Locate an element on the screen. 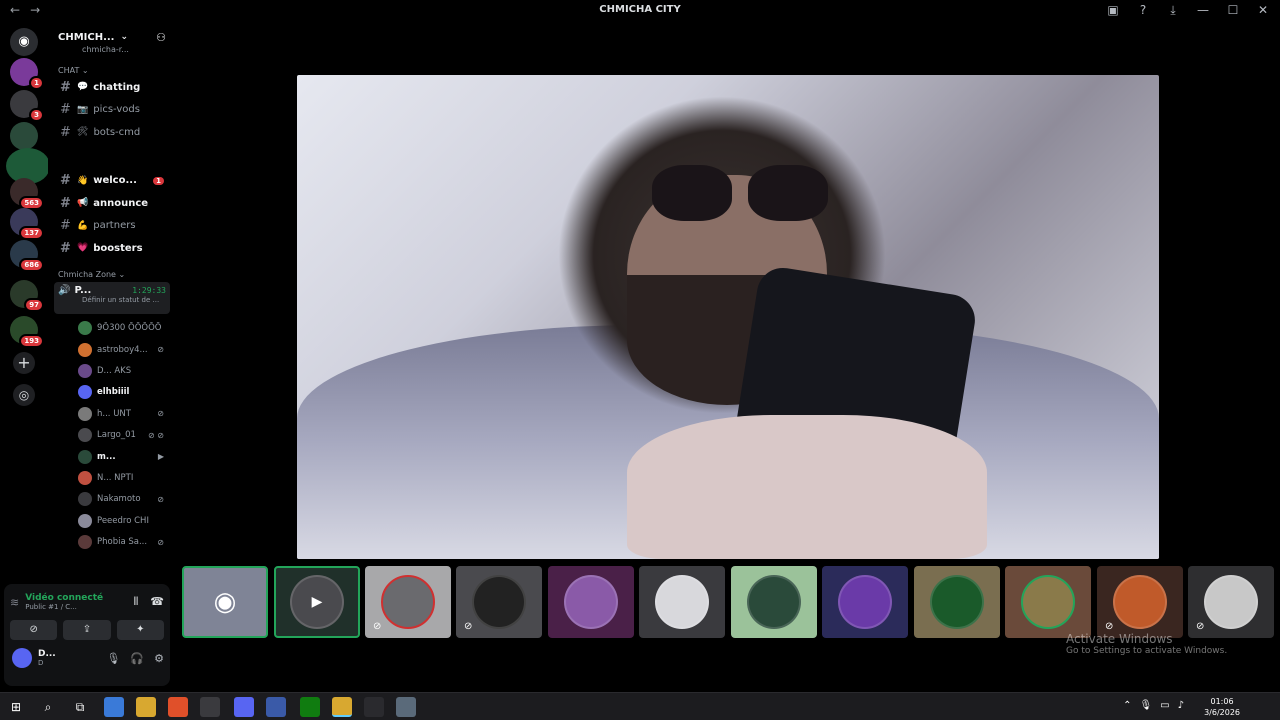 The image size is (1280, 720). voice-user: Nakamoto ⊘ is located at coordinates (112, 499).